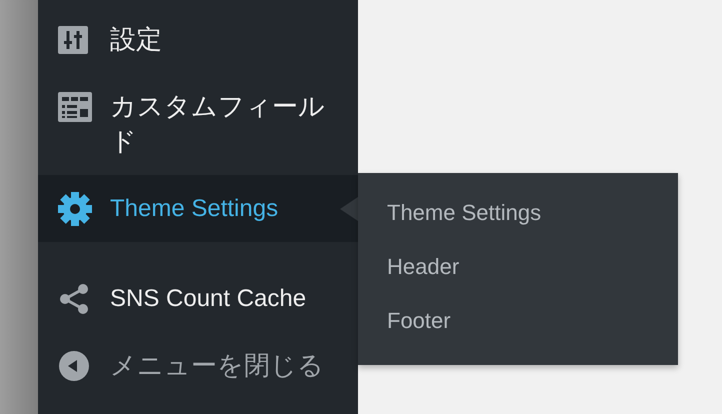 Image resolution: width=722 pixels, height=414 pixels. What do you see at coordinates (74, 366) in the screenshot?
I see `collapse-icon` at bounding box center [74, 366].